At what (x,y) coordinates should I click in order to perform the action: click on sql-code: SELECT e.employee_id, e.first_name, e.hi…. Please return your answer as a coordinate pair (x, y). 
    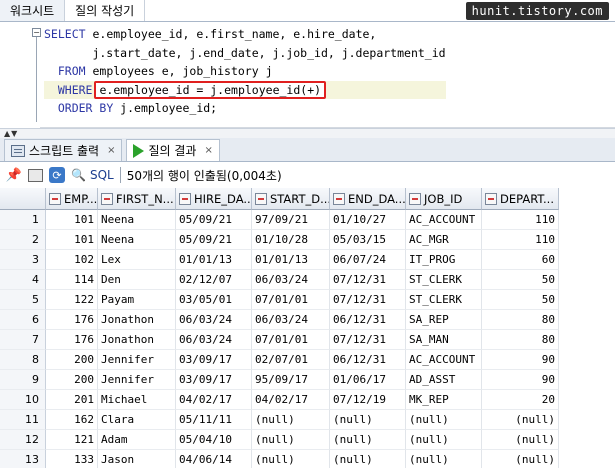
    Looking at the image, I should click on (245, 71).